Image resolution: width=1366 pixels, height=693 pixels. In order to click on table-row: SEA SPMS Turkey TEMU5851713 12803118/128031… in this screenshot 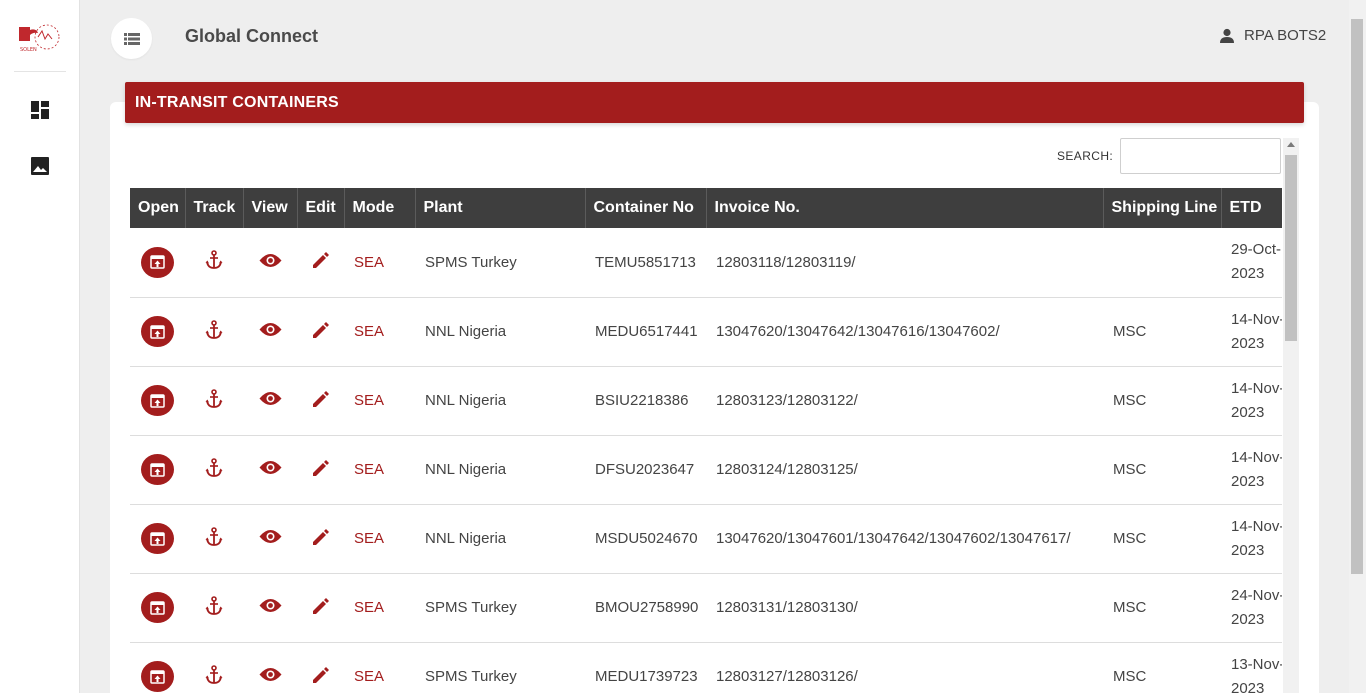, I will do `click(706, 263)`.